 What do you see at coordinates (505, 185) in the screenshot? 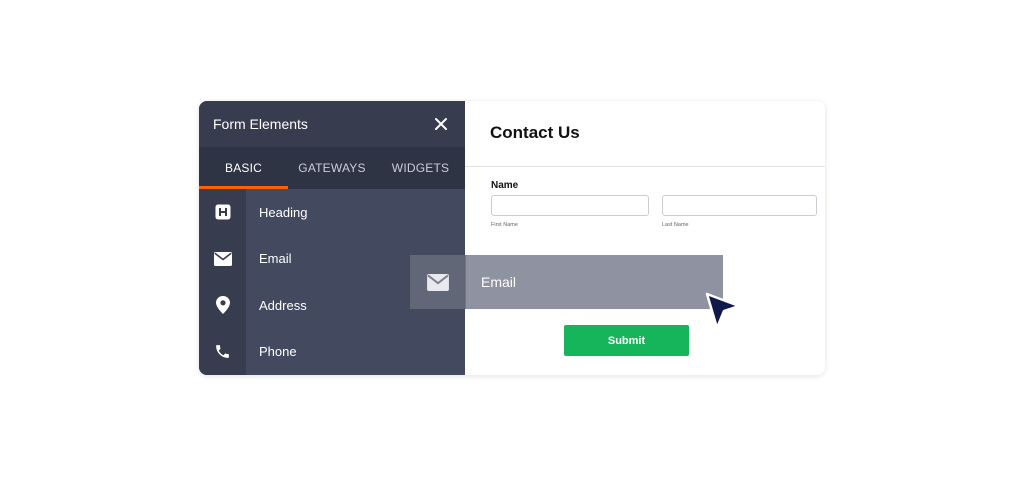
I see `name-label: Name` at bounding box center [505, 185].